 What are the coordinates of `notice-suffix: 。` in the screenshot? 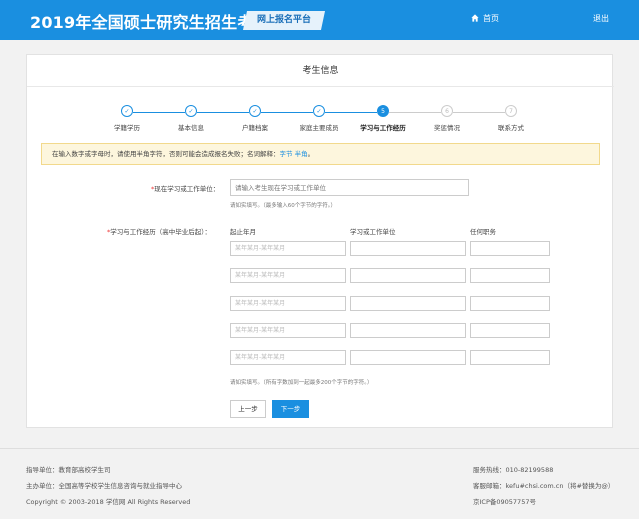 It's located at (311, 154).